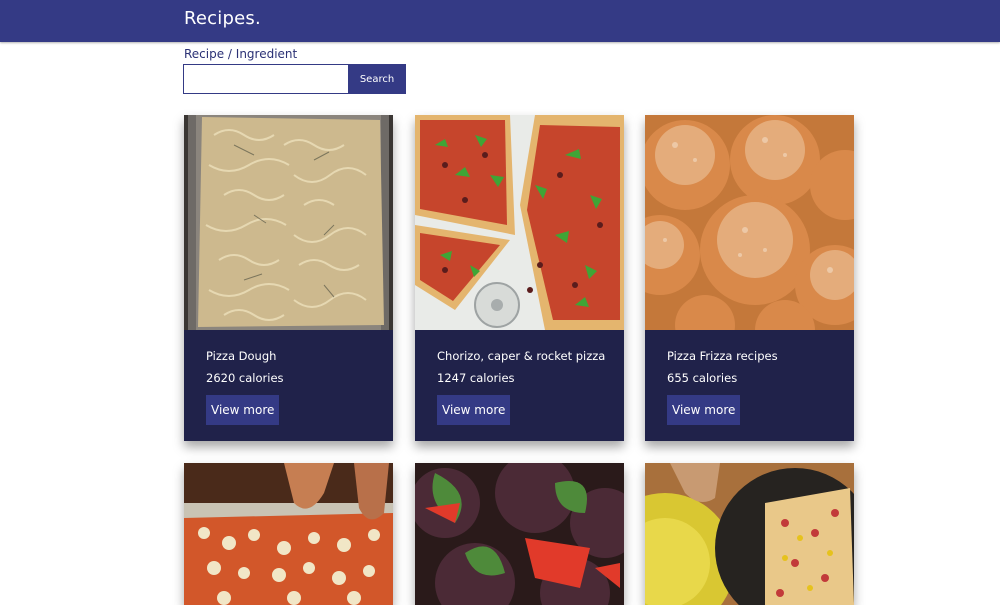  What do you see at coordinates (241, 356) in the screenshot?
I see `recipe-title: Pizza Dough` at bounding box center [241, 356].